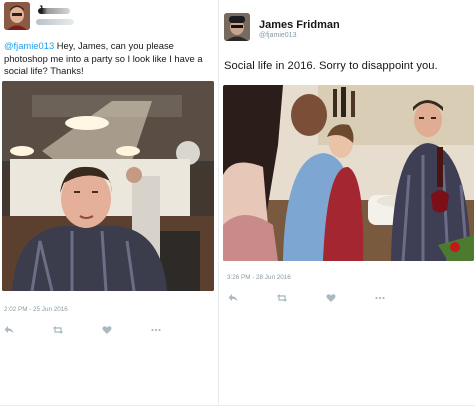 The height and width of the screenshot is (406, 475). I want to click on tweet-divider, so click(218, 203).